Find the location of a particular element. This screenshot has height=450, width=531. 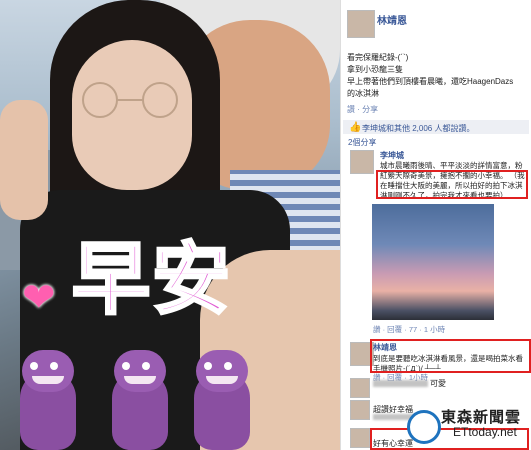

comment-meta: 讚 · 回覆 · 77 · 1 小時 is located at coordinates (409, 329).